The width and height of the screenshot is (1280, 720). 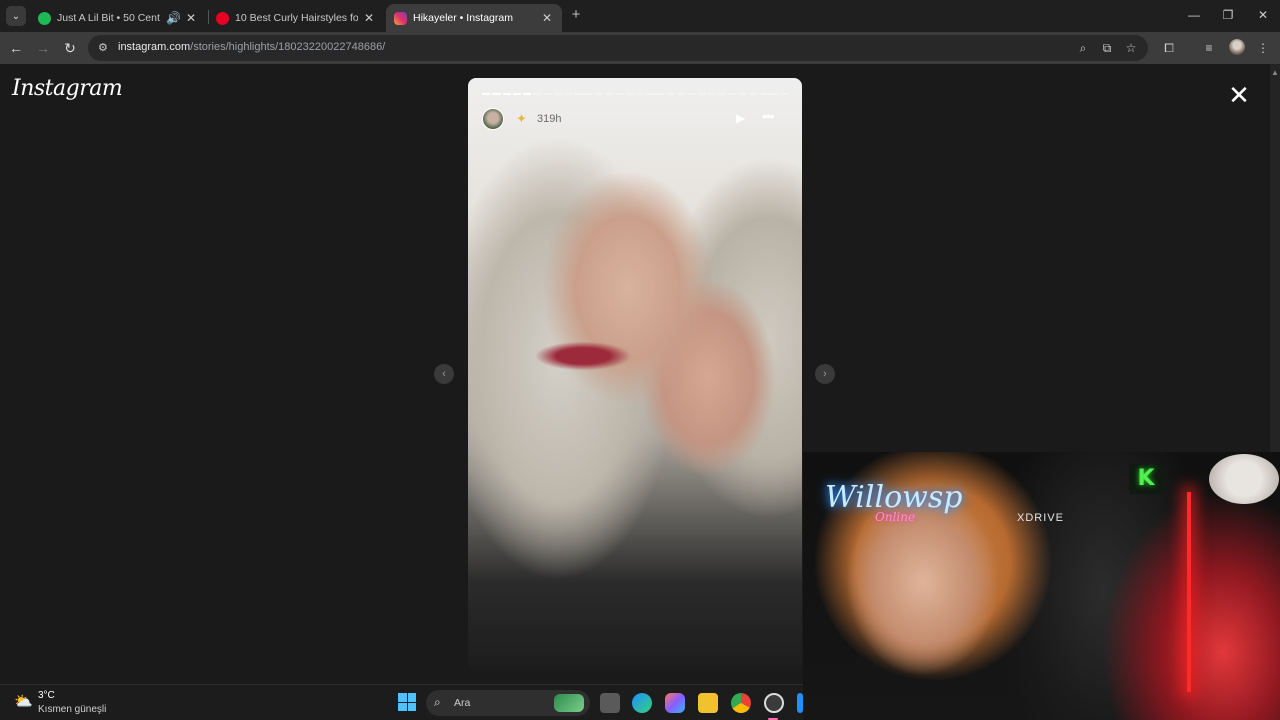 I want to click on avatar, so click(x=493, y=119).